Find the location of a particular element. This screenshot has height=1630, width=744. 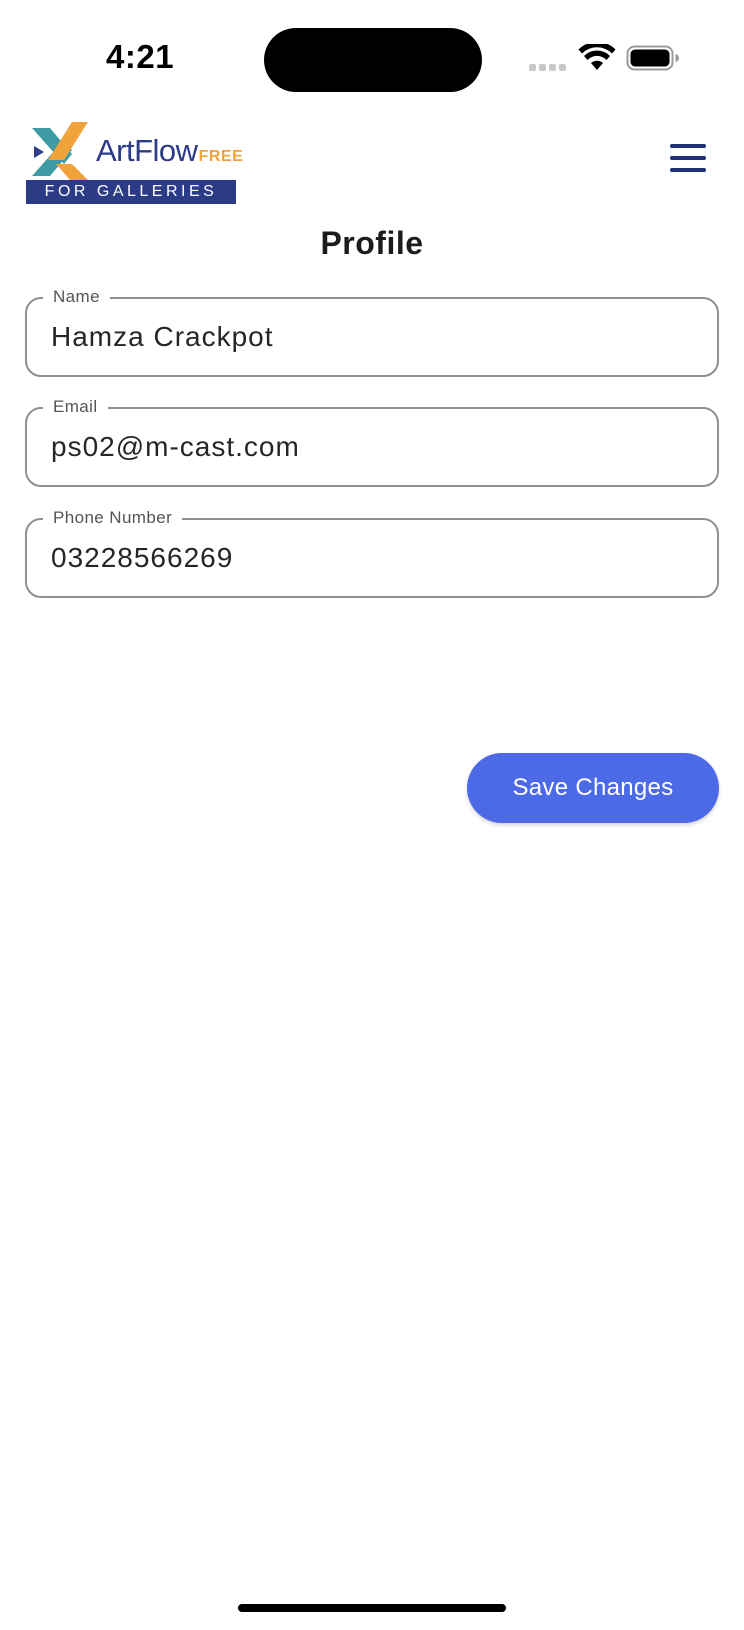

logo-tagline: FOR GALLERIES is located at coordinates (131, 192).